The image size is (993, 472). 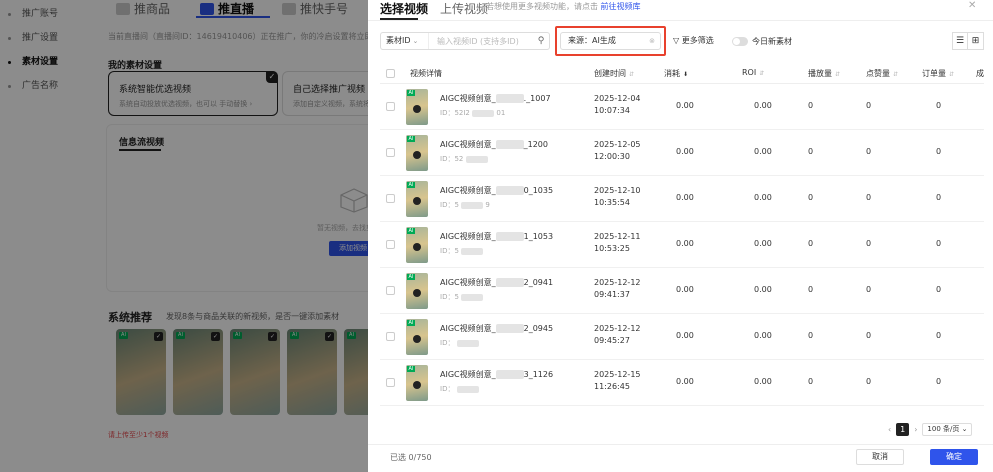 I want to click on video-name: AIGC视频创意_ 3_1126, so click(x=497, y=374).